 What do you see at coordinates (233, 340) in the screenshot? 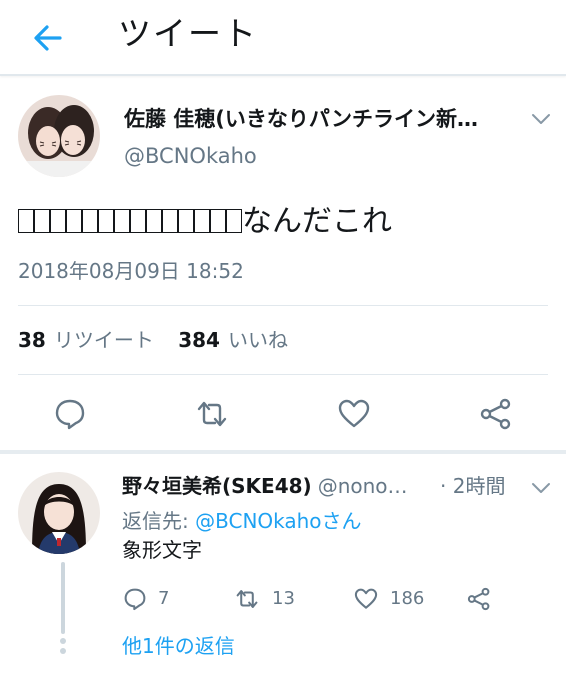
I see `like-stat: 384 いいね` at bounding box center [233, 340].